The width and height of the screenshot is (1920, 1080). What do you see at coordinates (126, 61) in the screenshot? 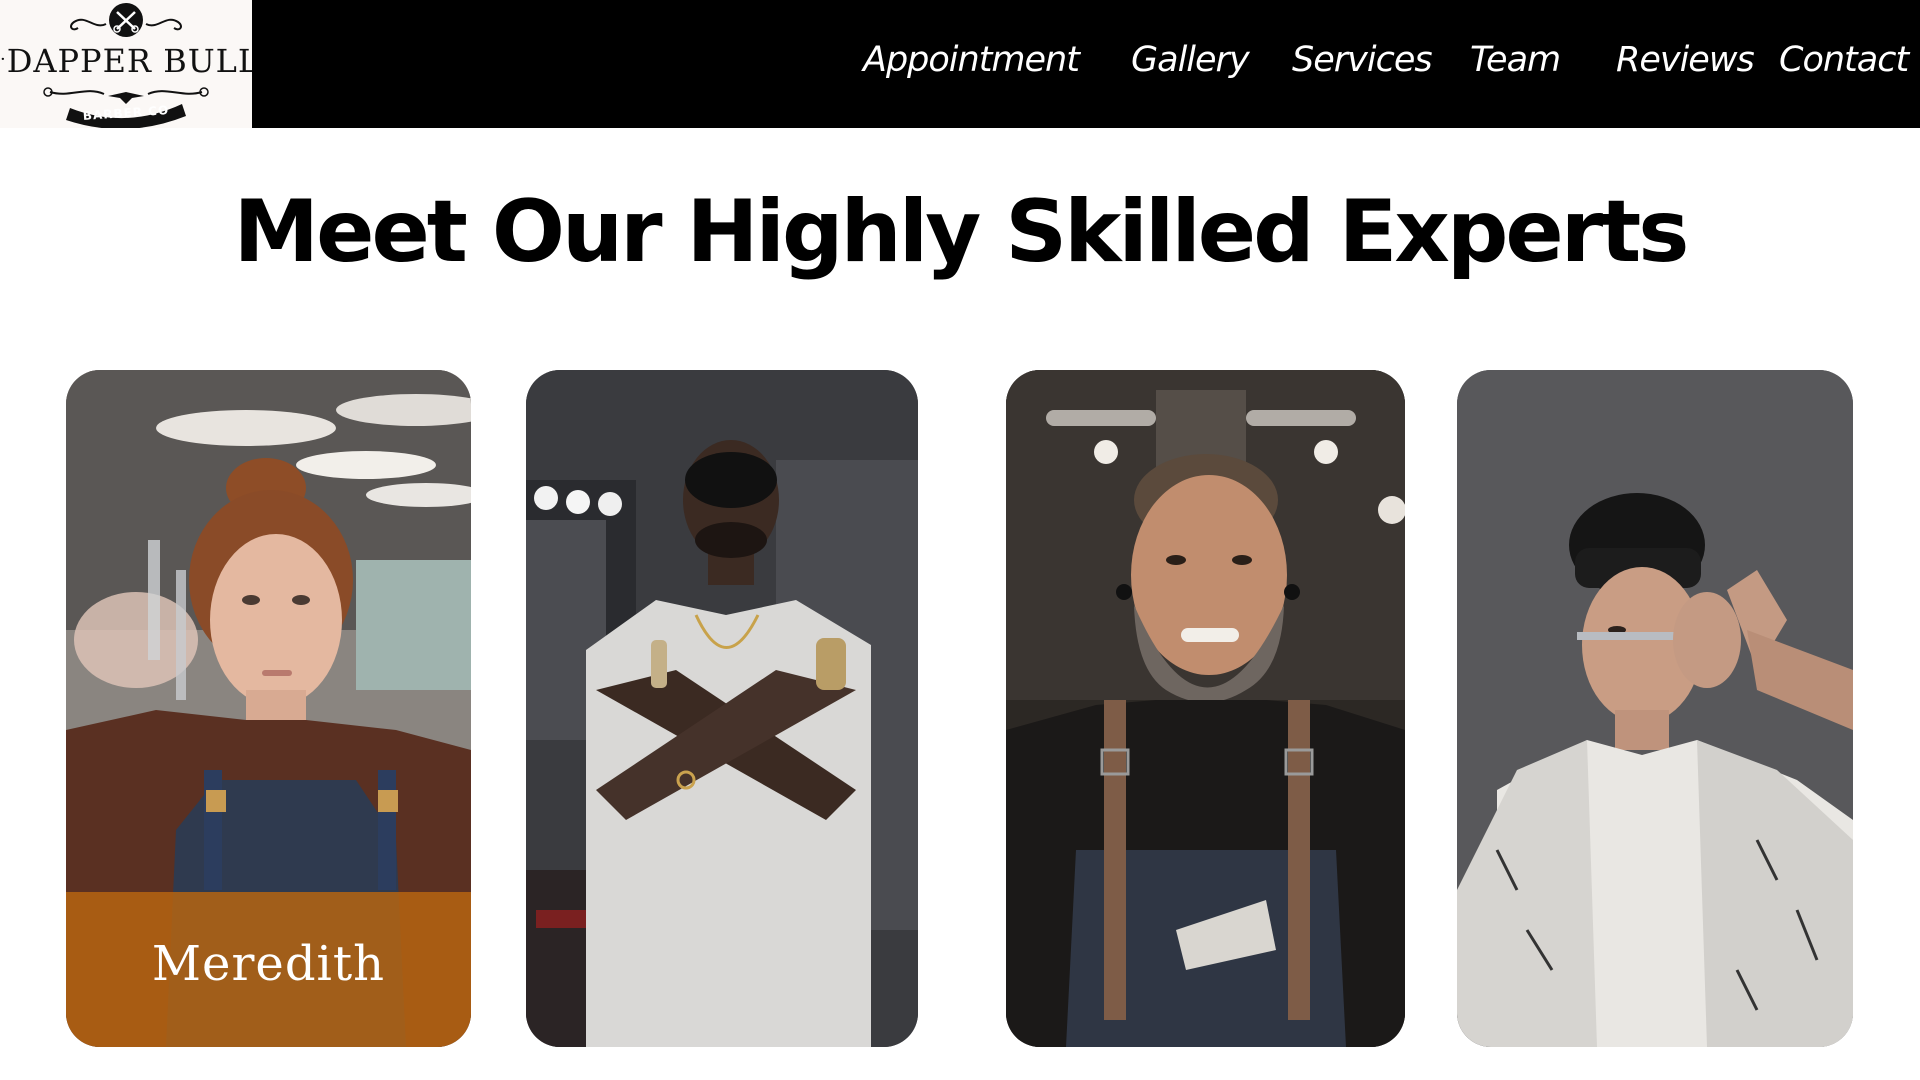
I see `brand-name: ·DAPPER BULLY·` at bounding box center [126, 61].